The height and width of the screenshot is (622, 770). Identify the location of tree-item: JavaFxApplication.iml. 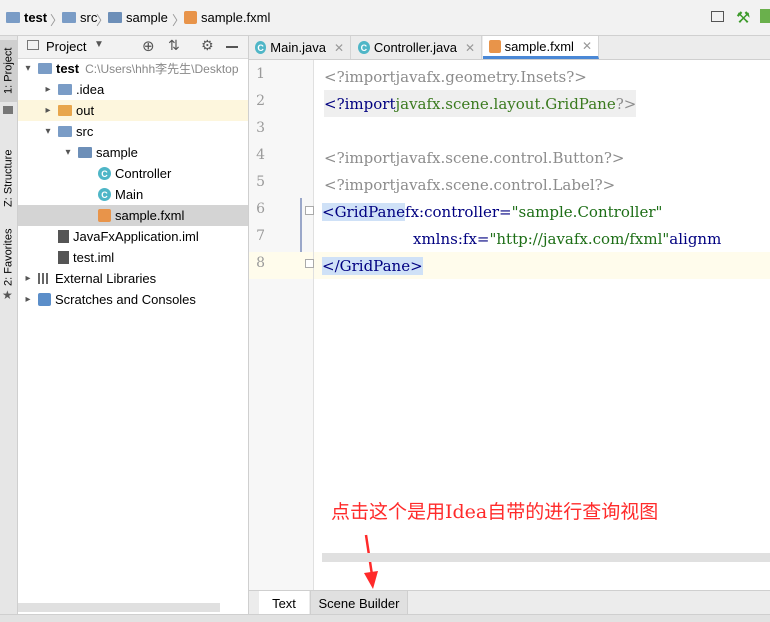
(133, 236).